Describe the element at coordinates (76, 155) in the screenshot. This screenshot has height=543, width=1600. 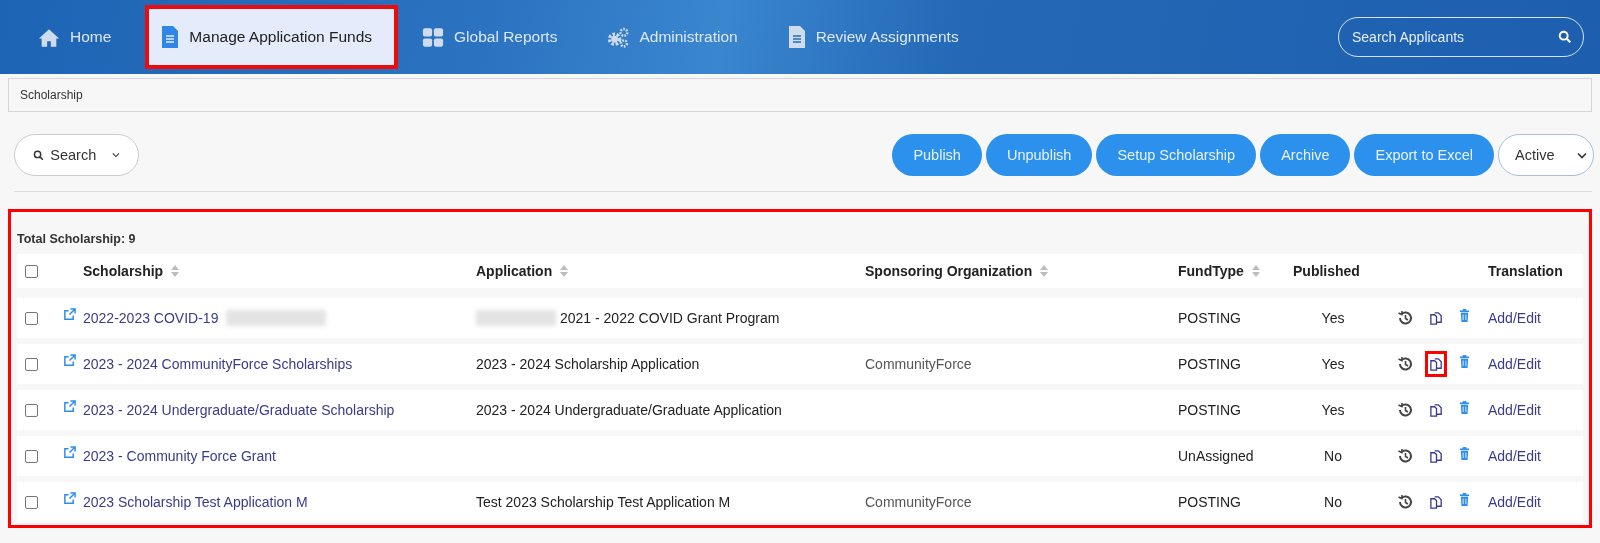
I see `search-dropdown-button: Search` at that location.